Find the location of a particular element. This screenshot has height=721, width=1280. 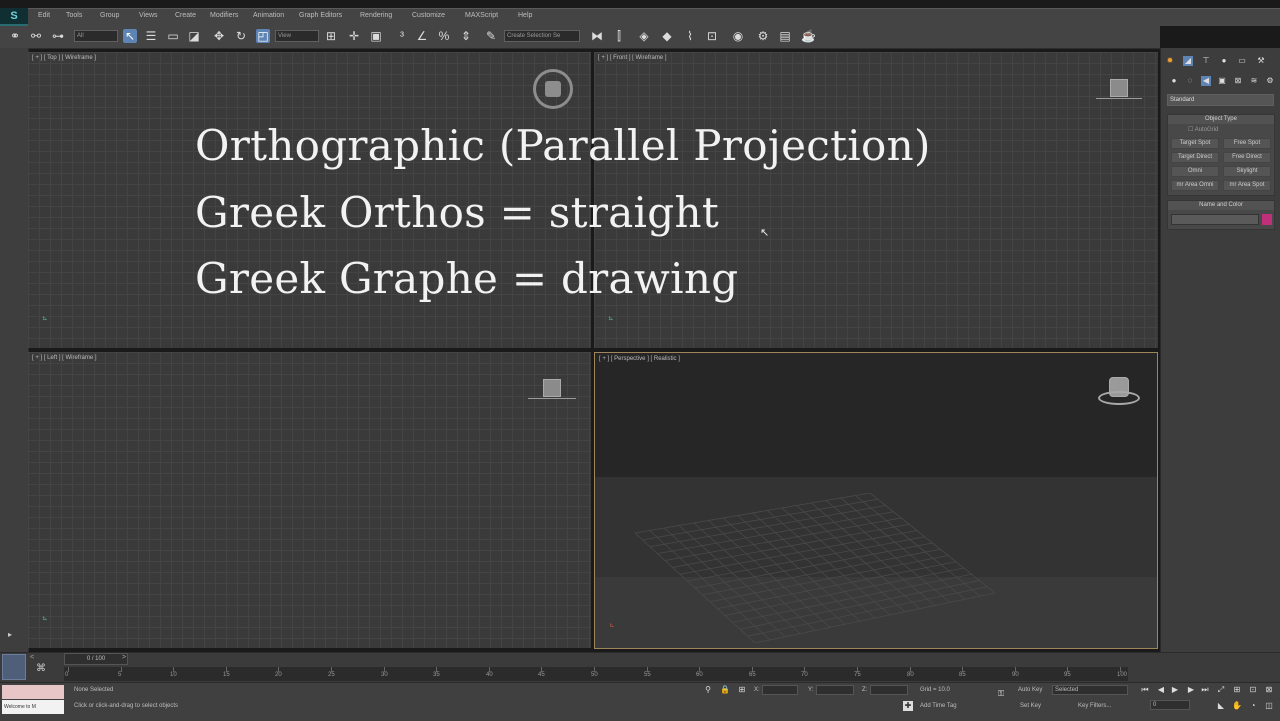

object-color-swatch is located at coordinates (1267, 219).